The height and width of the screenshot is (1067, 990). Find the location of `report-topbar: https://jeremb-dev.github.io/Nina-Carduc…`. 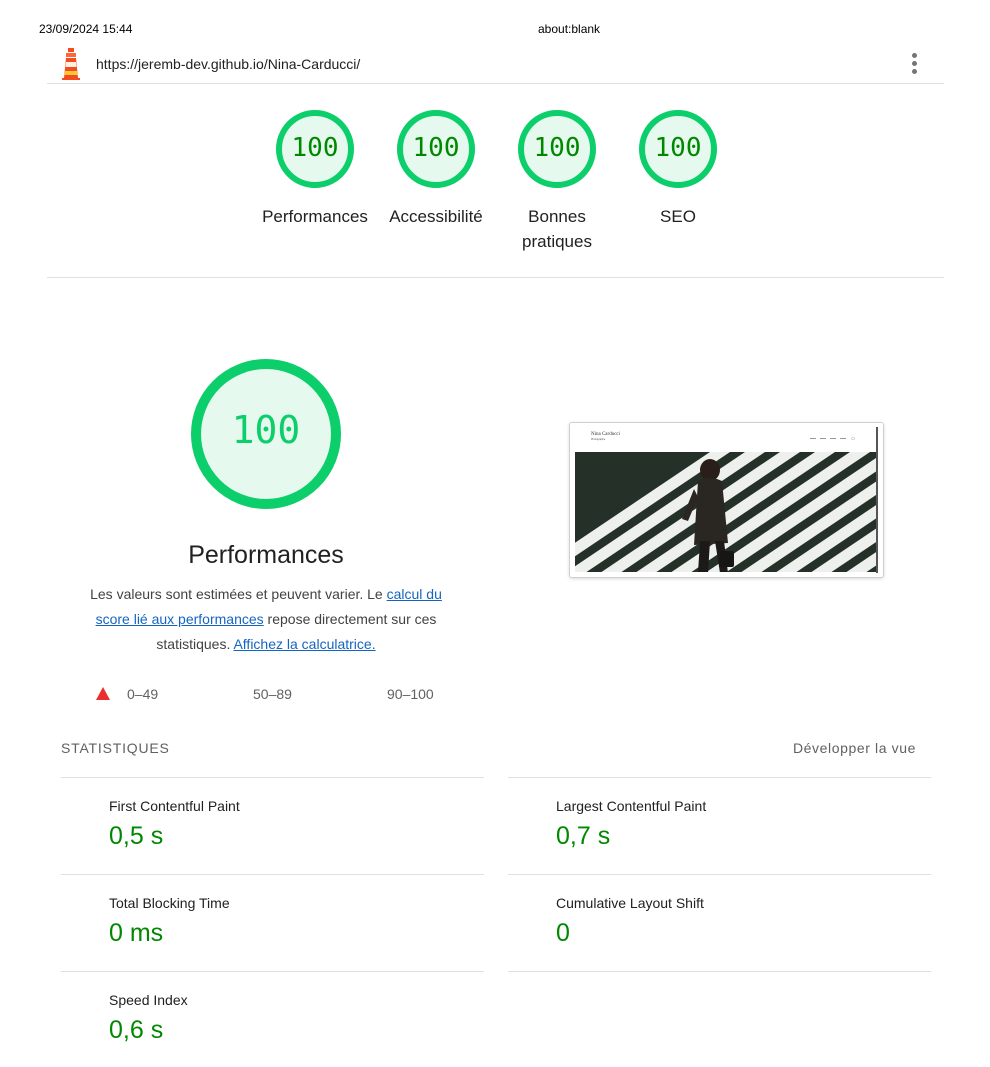

report-topbar: https://jeremb-dev.github.io/Nina-Carduc… is located at coordinates (495, 64).